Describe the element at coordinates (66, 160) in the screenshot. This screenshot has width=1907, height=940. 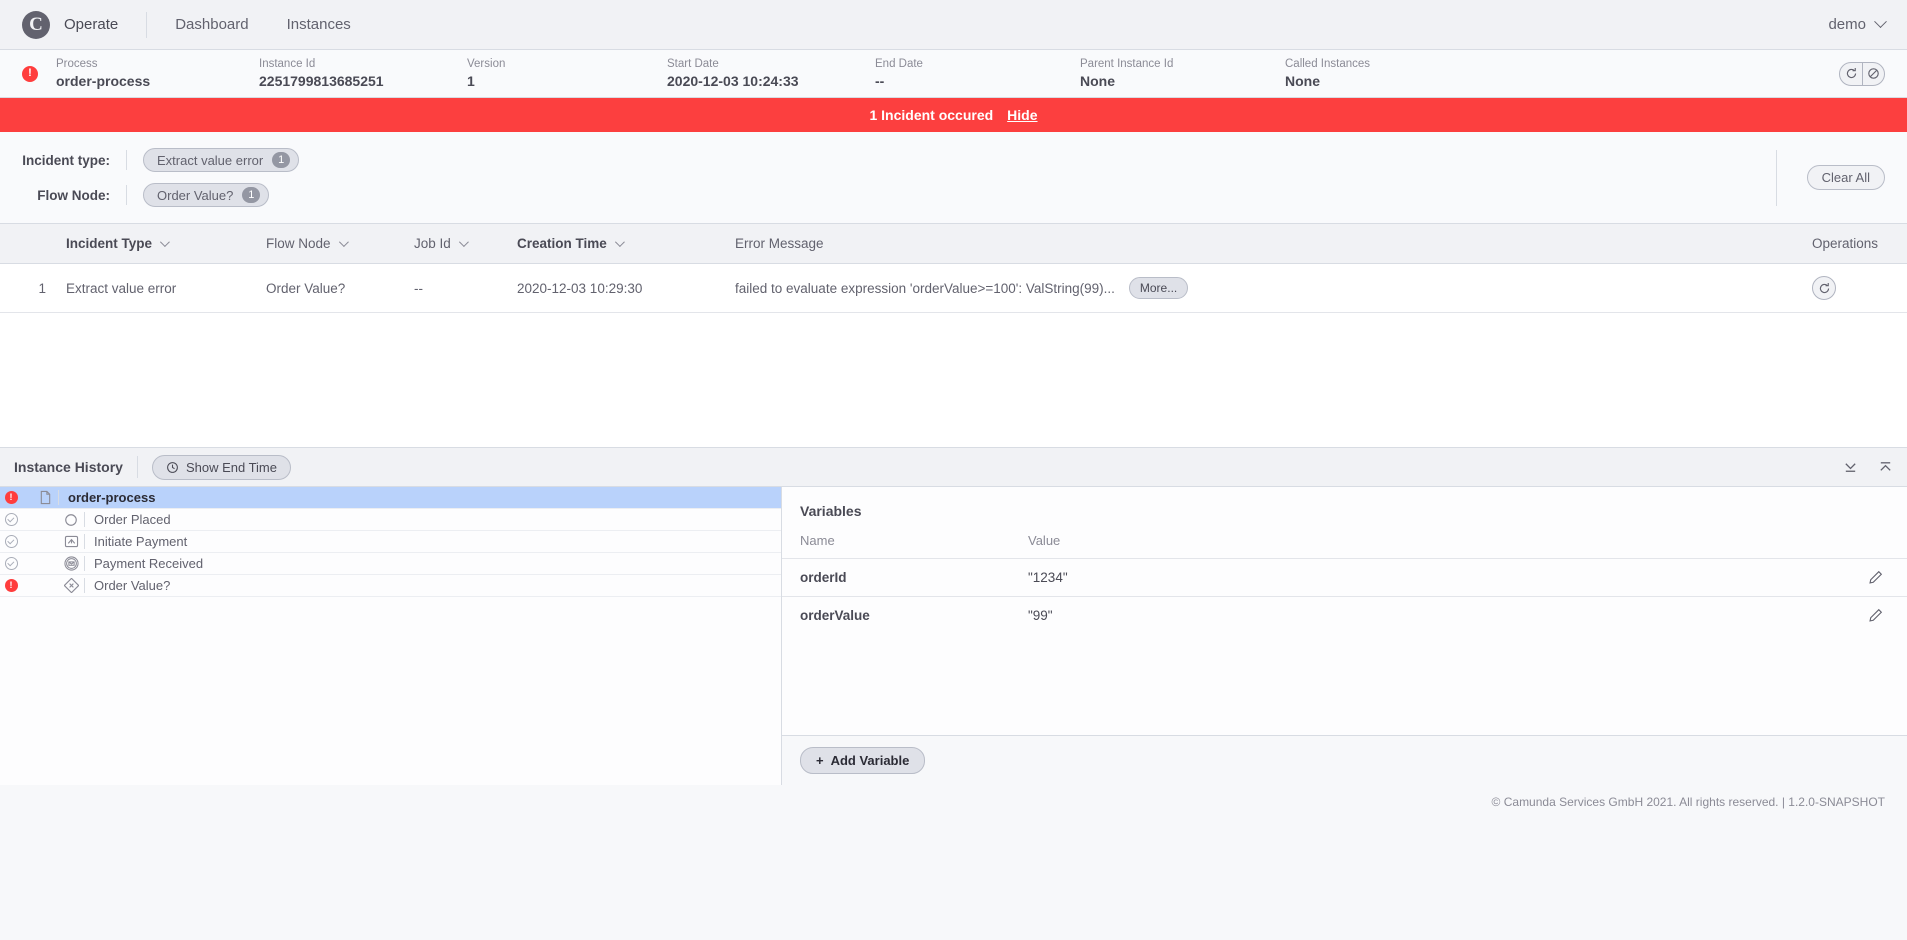
I see `filter-label-incident-type: Incident type:` at that location.